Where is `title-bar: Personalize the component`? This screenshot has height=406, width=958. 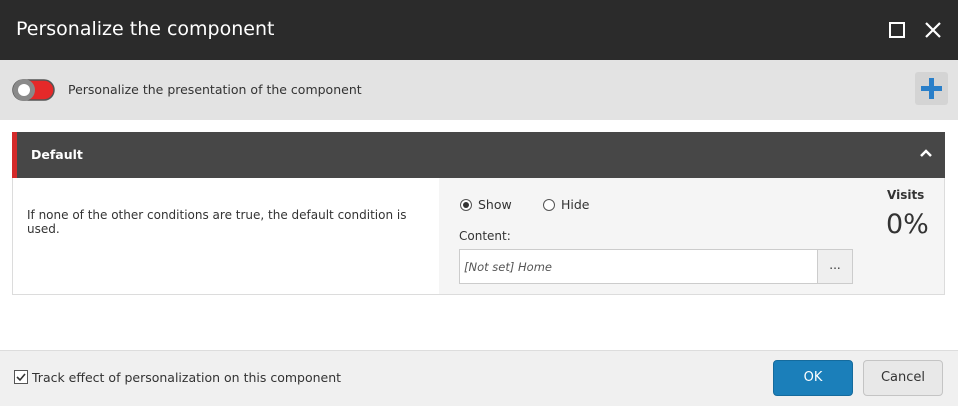 title-bar: Personalize the component is located at coordinates (479, 30).